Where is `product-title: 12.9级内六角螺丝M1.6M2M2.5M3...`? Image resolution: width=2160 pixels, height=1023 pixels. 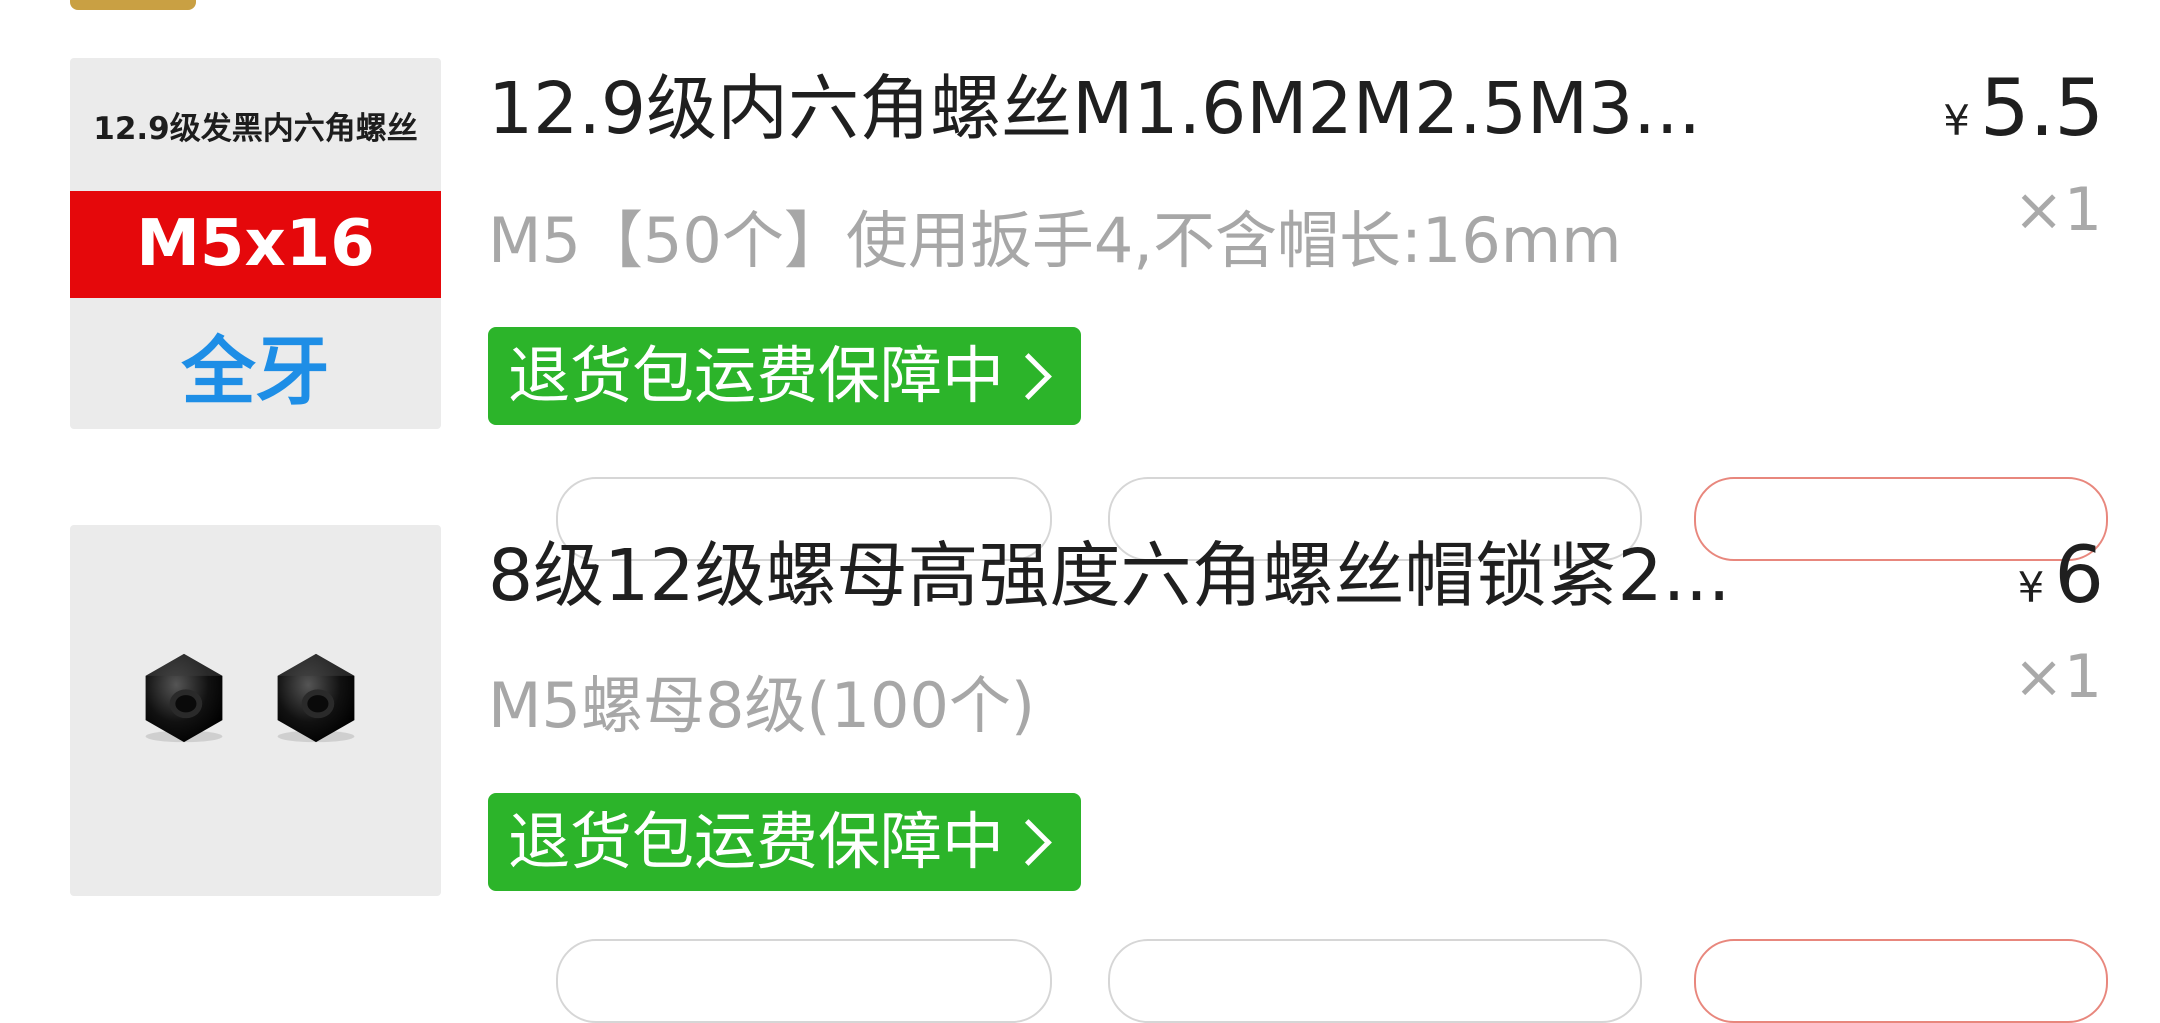
product-title: 12.9级内六角螺丝M1.6M2M2.5M3... is located at coordinates (1094, 108).